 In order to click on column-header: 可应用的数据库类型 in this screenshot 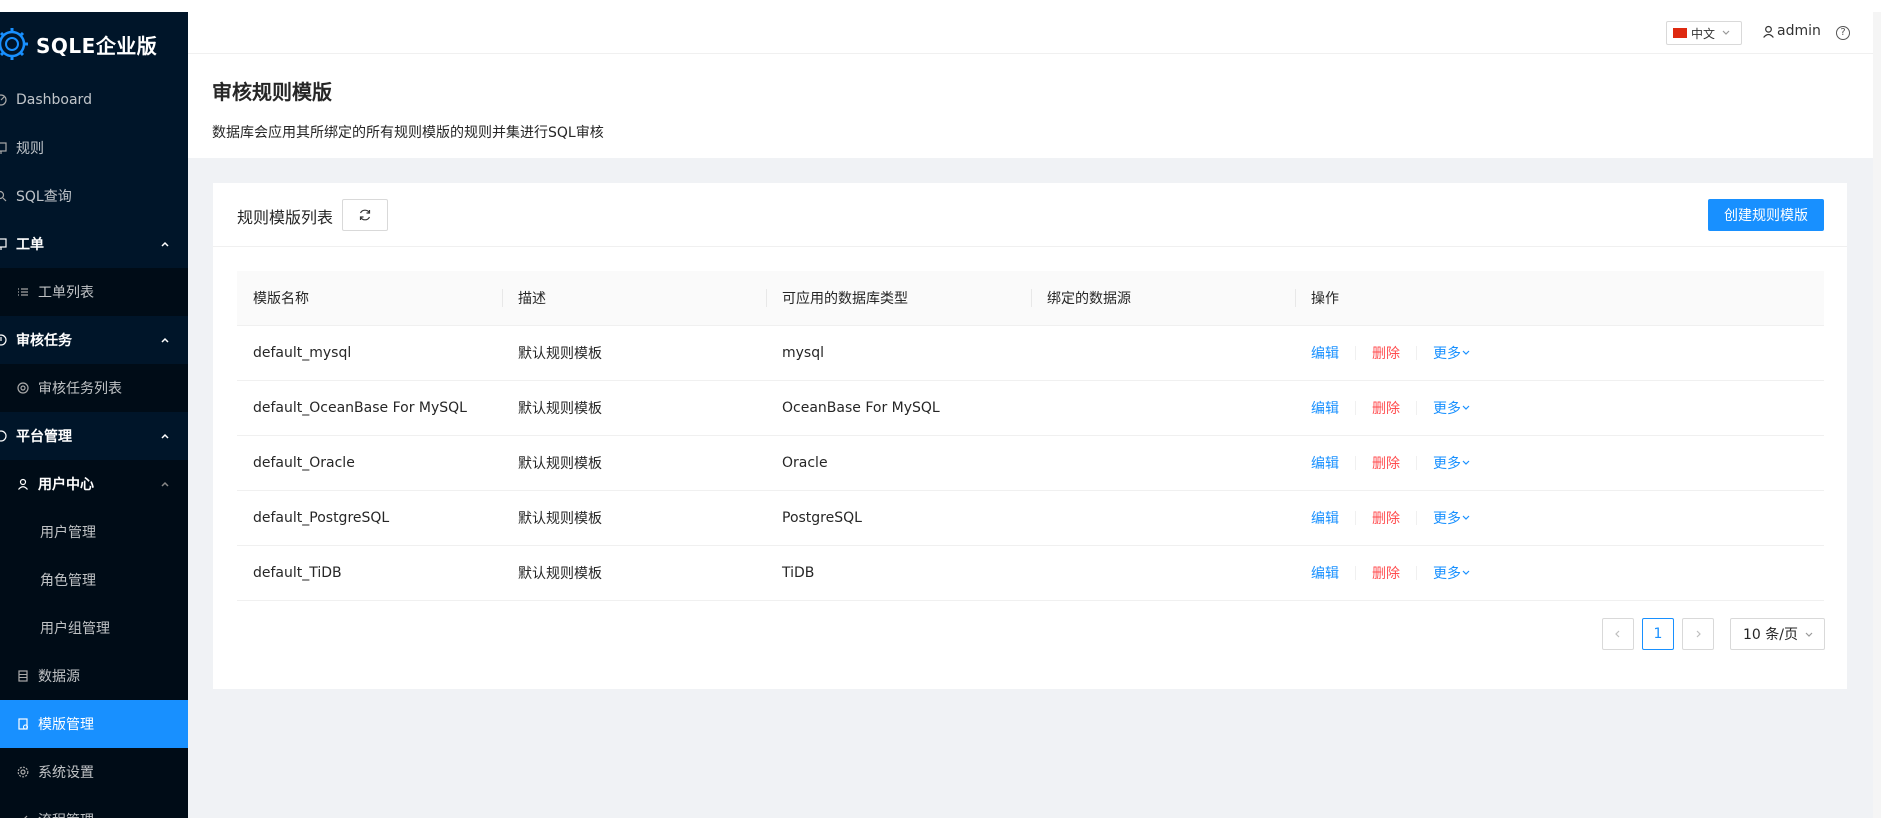, I will do `click(898, 298)`.